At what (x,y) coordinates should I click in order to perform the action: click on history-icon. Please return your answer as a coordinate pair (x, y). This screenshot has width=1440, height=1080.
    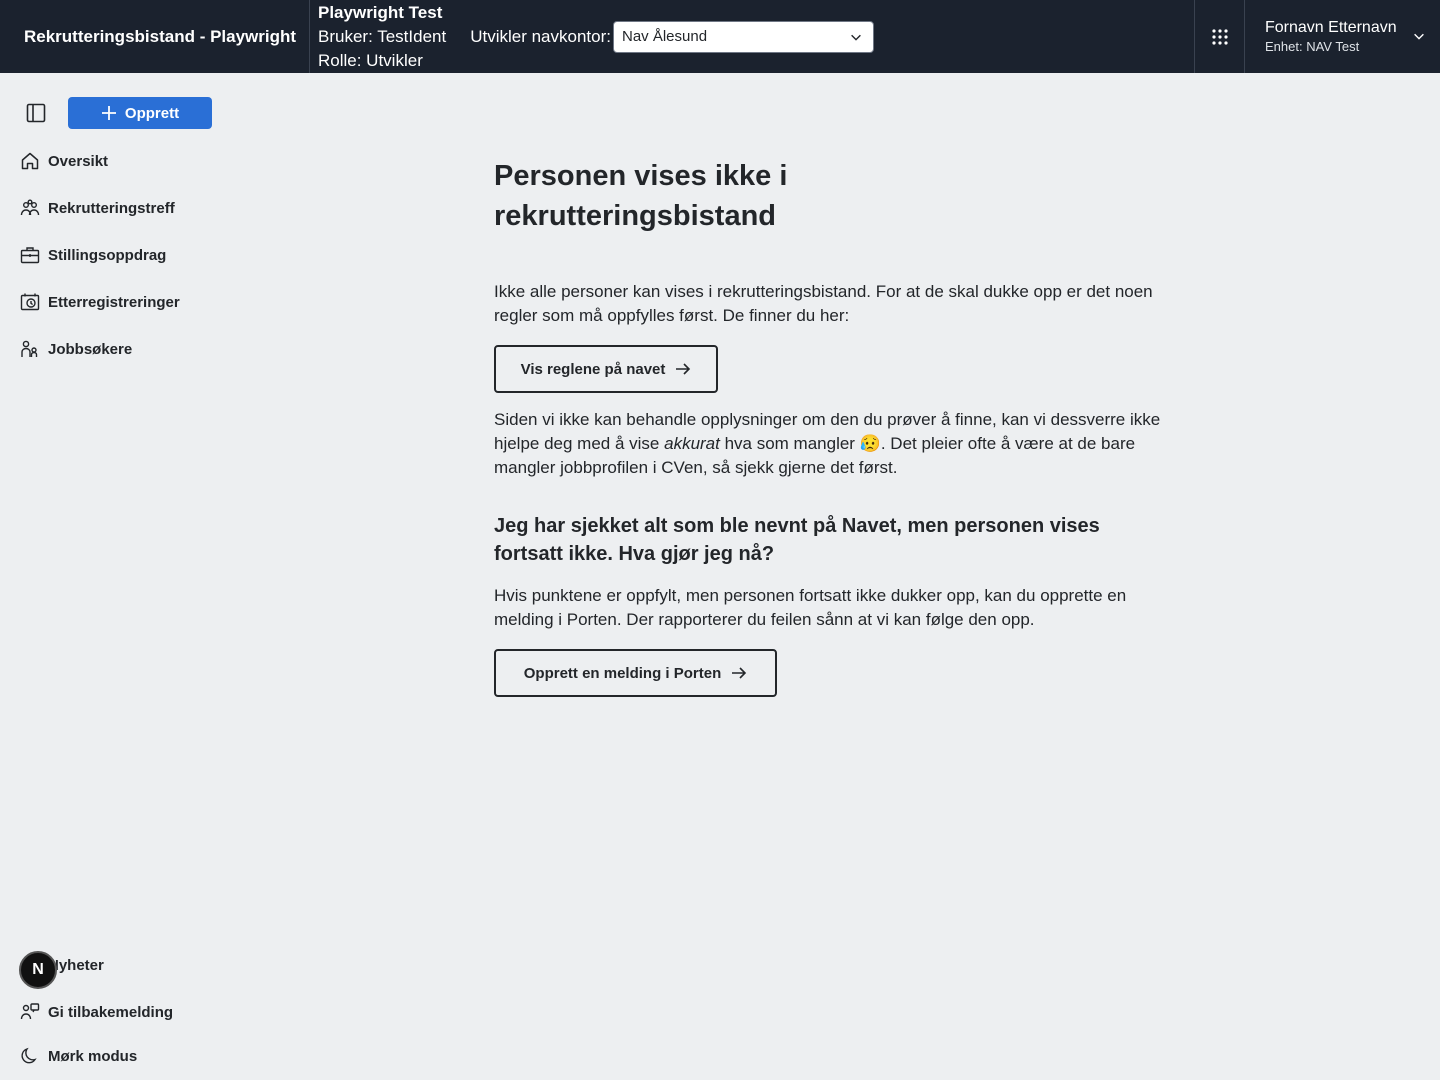
    Looking at the image, I should click on (30, 302).